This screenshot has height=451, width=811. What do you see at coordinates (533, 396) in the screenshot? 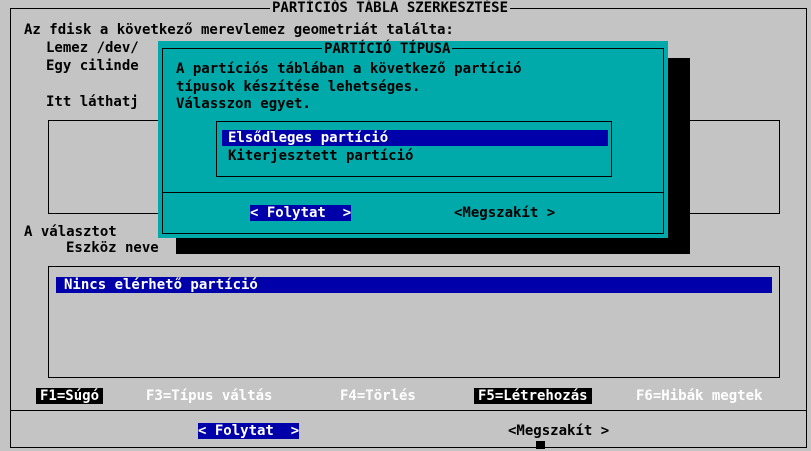
I see `fkey-create: F5=Létrehozás` at bounding box center [533, 396].